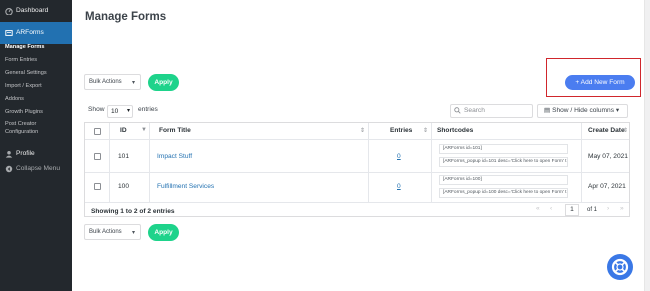  I want to click on page-length-value: 10, so click(115, 111).